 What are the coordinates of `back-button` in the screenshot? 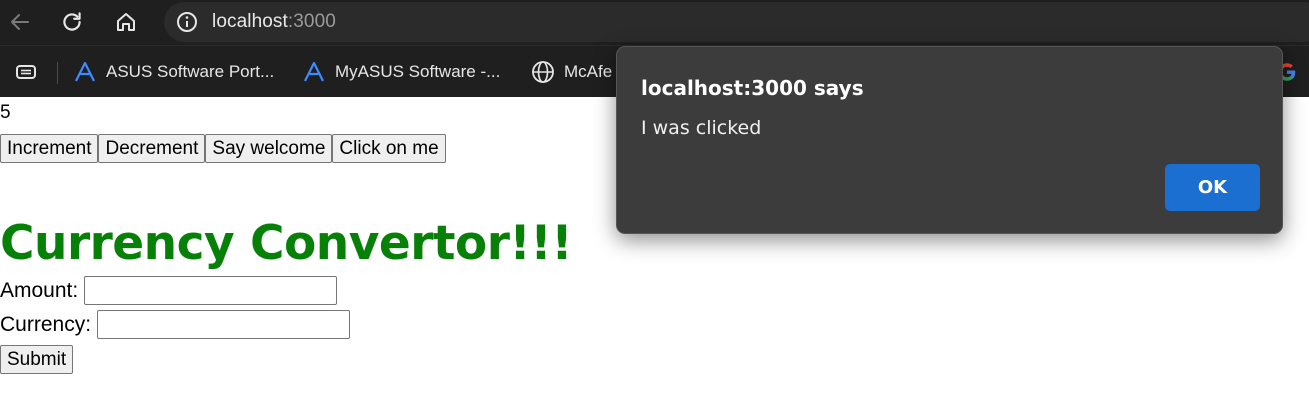 It's located at (20, 22).